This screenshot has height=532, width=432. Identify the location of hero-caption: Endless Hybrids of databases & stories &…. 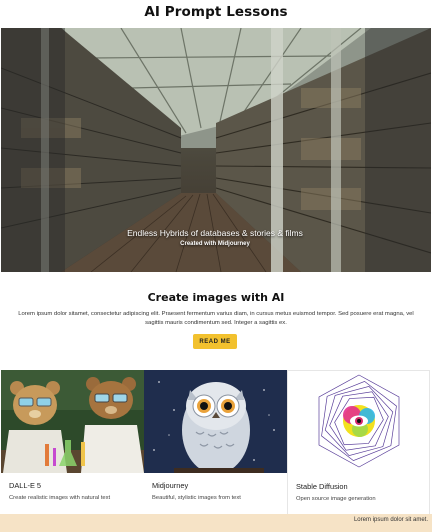
(215, 233).